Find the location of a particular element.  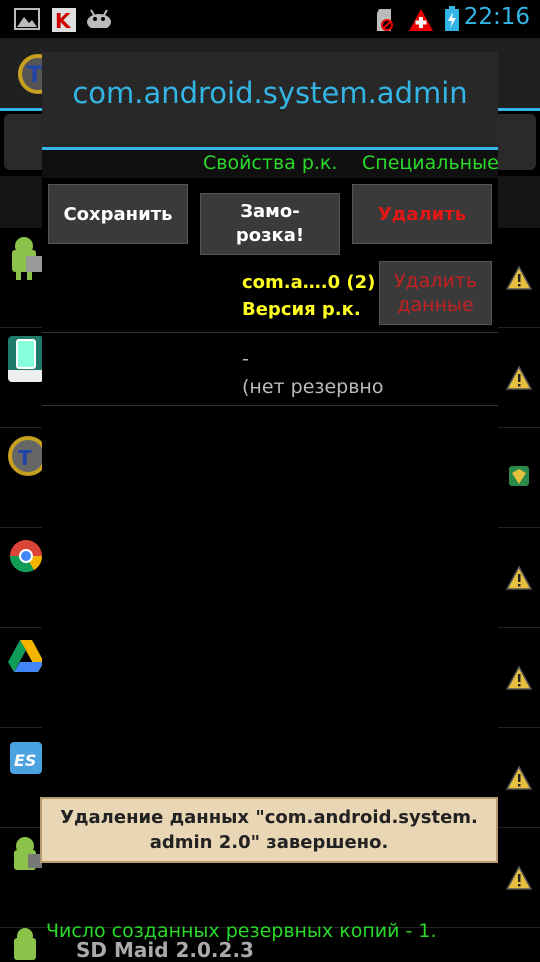

backup-name: com.a….0 (2) is located at coordinates (309, 282).